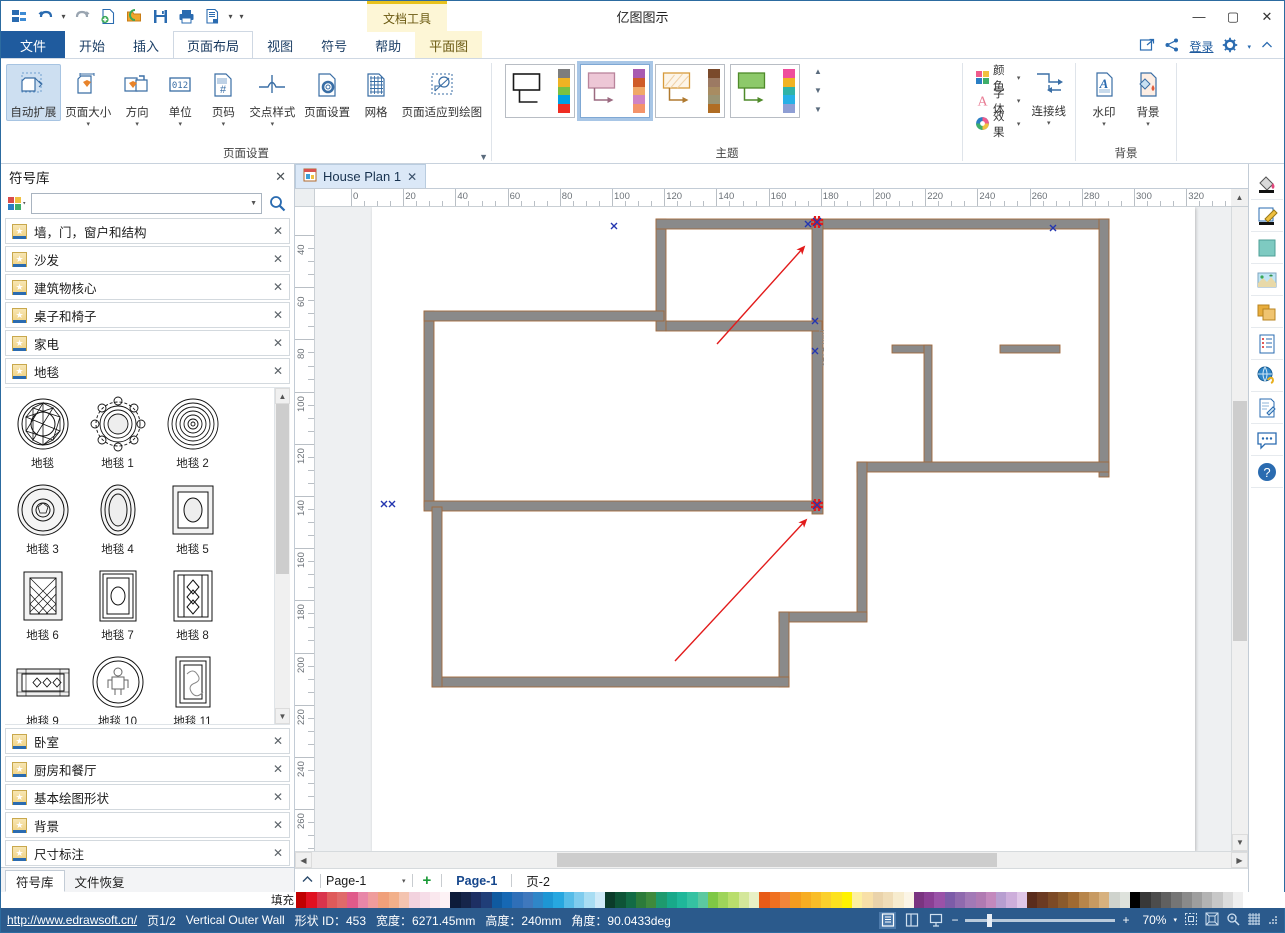  What do you see at coordinates (1233, 920) in the screenshot?
I see `zoom-selection-icon` at bounding box center [1233, 920].